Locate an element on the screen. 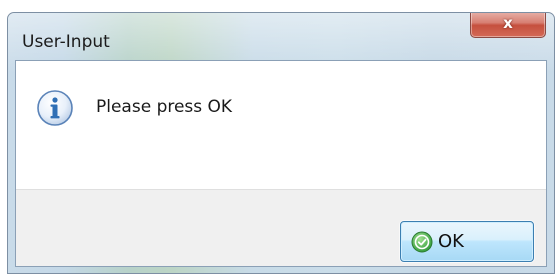  close-icon: x is located at coordinates (508, 23).